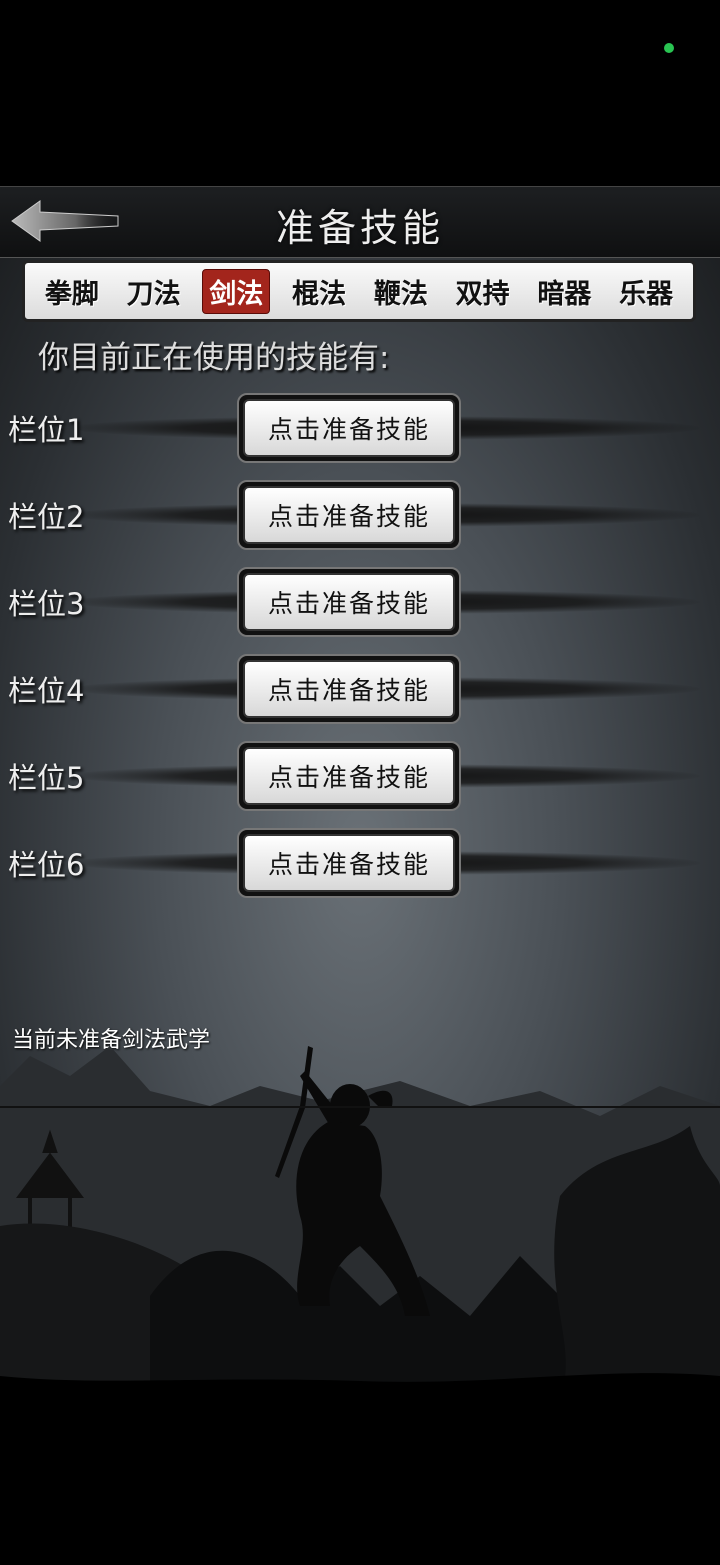  I want to click on tab-yueqi: 乐器, so click(646, 291).